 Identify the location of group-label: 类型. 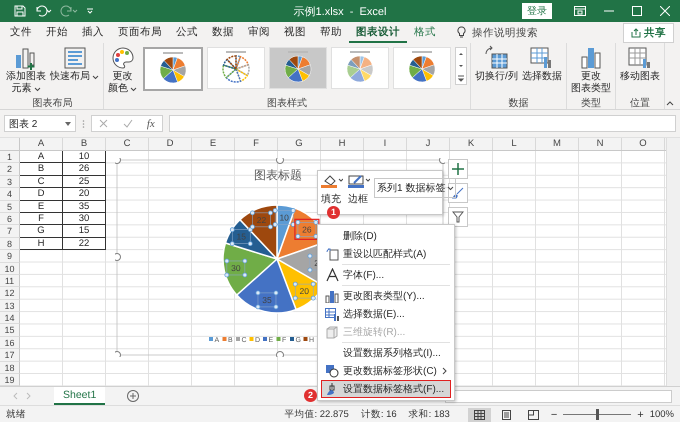
(591, 102).